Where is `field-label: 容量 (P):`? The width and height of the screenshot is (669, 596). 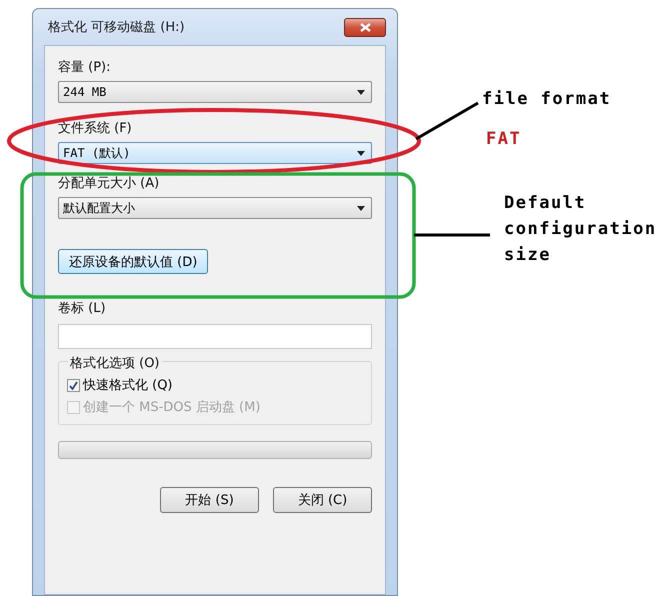
field-label: 容量 (P): is located at coordinates (84, 67).